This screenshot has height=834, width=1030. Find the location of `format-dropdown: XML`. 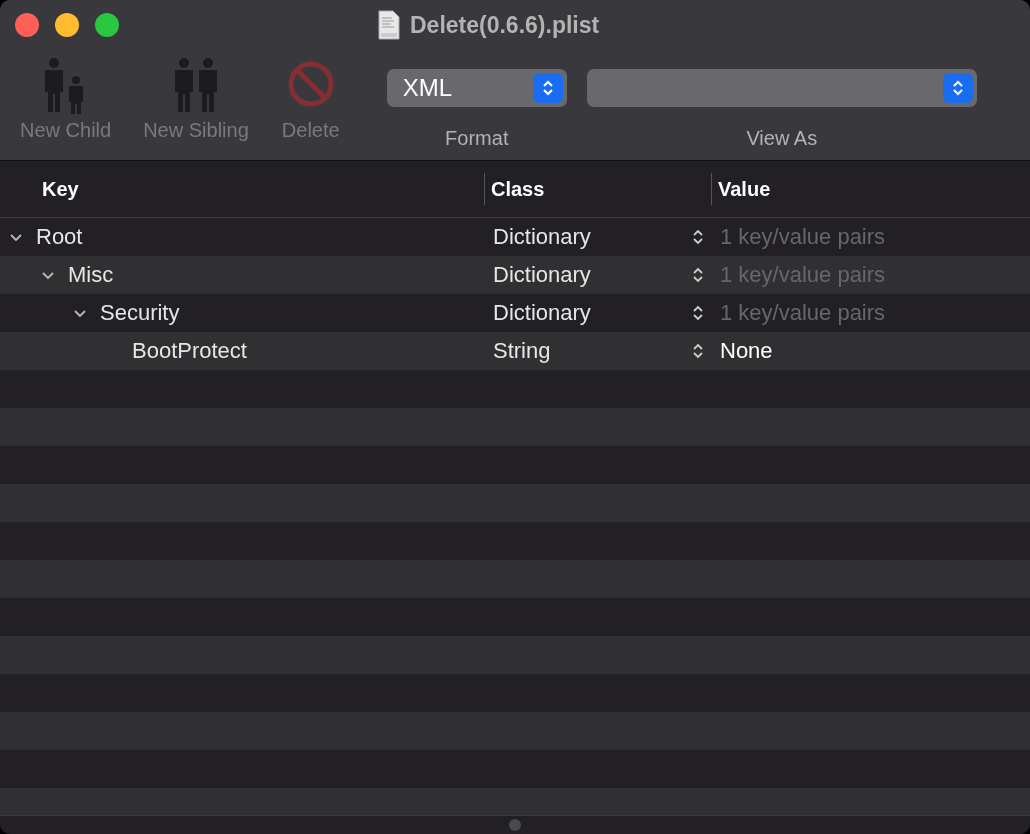

format-dropdown: XML is located at coordinates (476, 88).